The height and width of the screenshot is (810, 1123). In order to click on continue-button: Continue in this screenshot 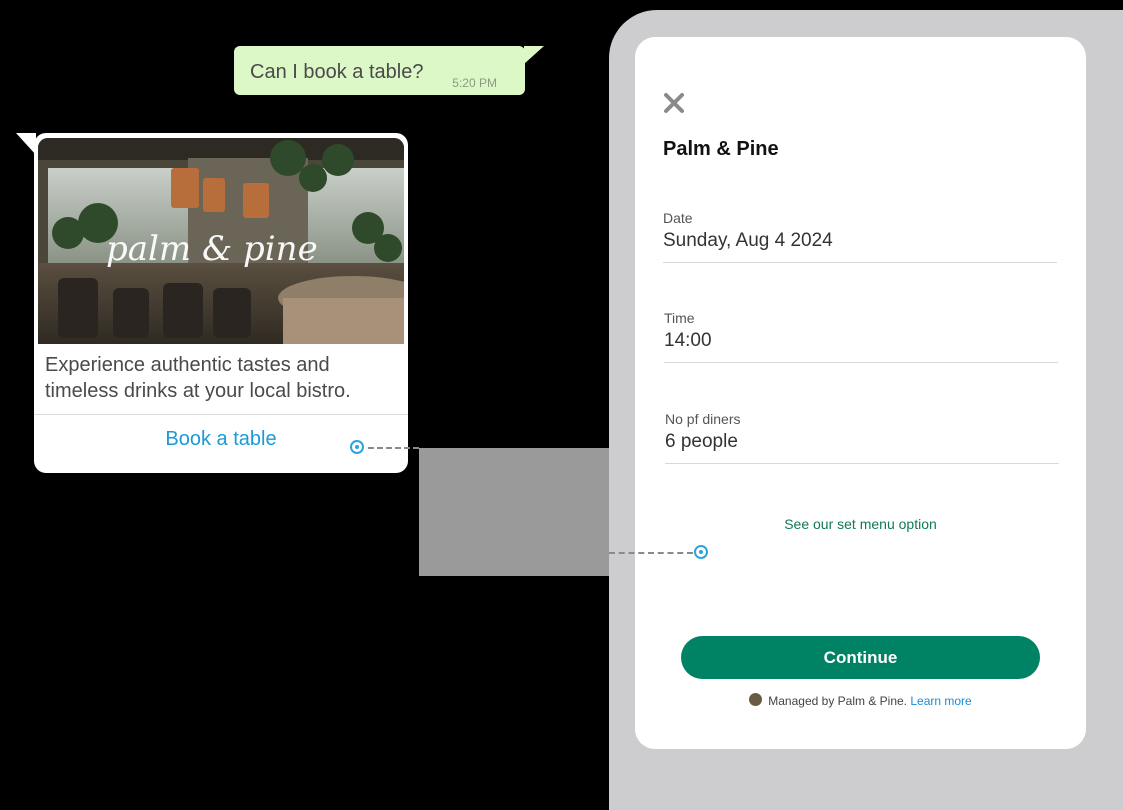, I will do `click(860, 657)`.